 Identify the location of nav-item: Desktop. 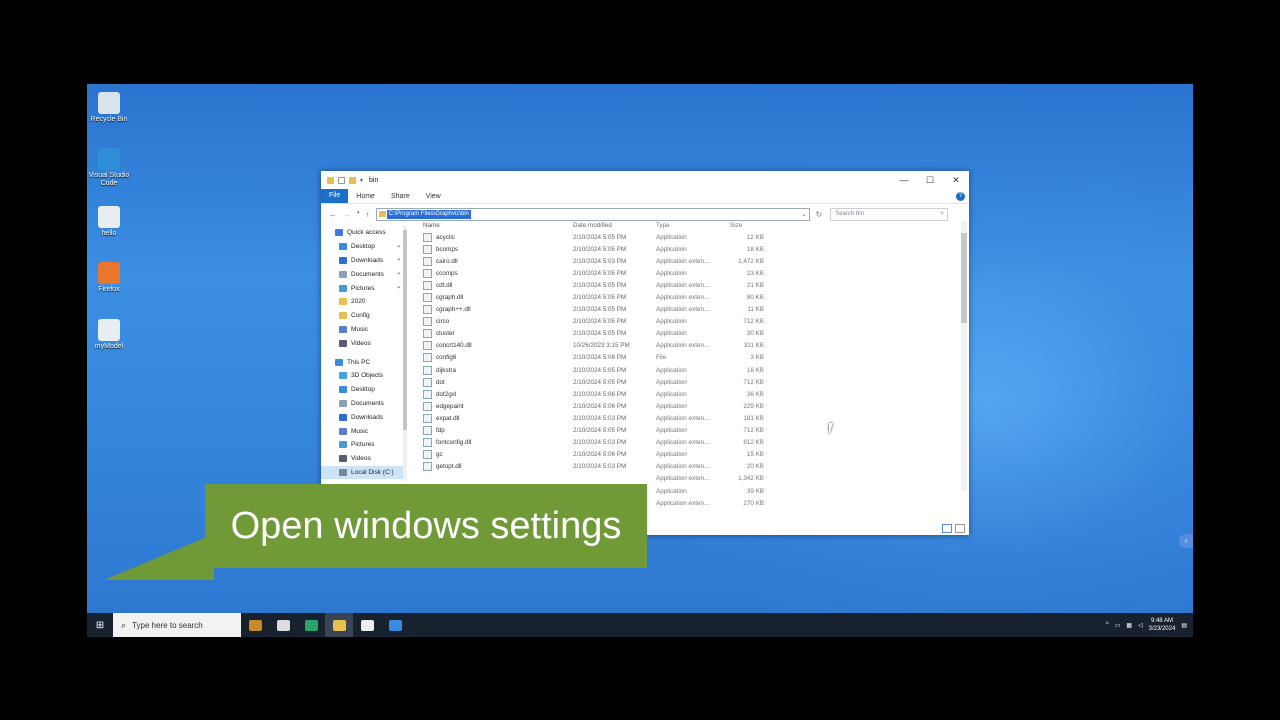
(362, 390).